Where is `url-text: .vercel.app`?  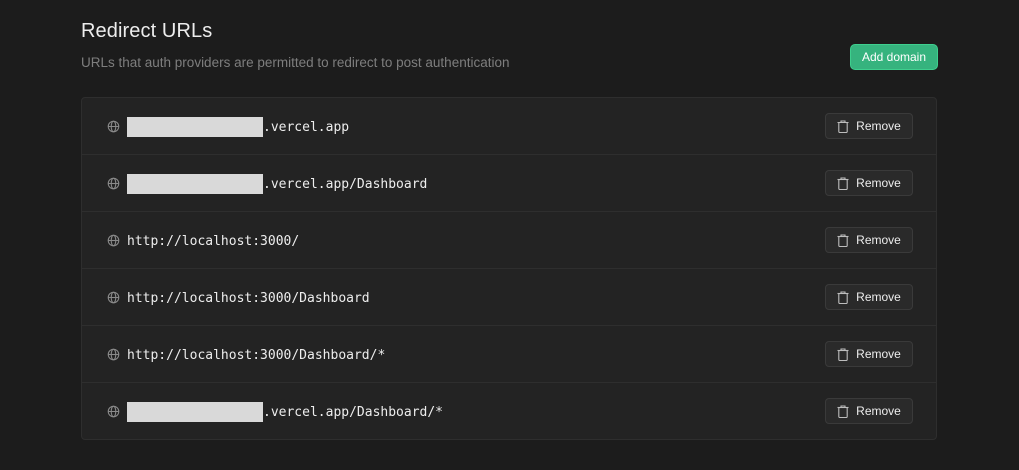
url-text: .vercel.app is located at coordinates (238, 127).